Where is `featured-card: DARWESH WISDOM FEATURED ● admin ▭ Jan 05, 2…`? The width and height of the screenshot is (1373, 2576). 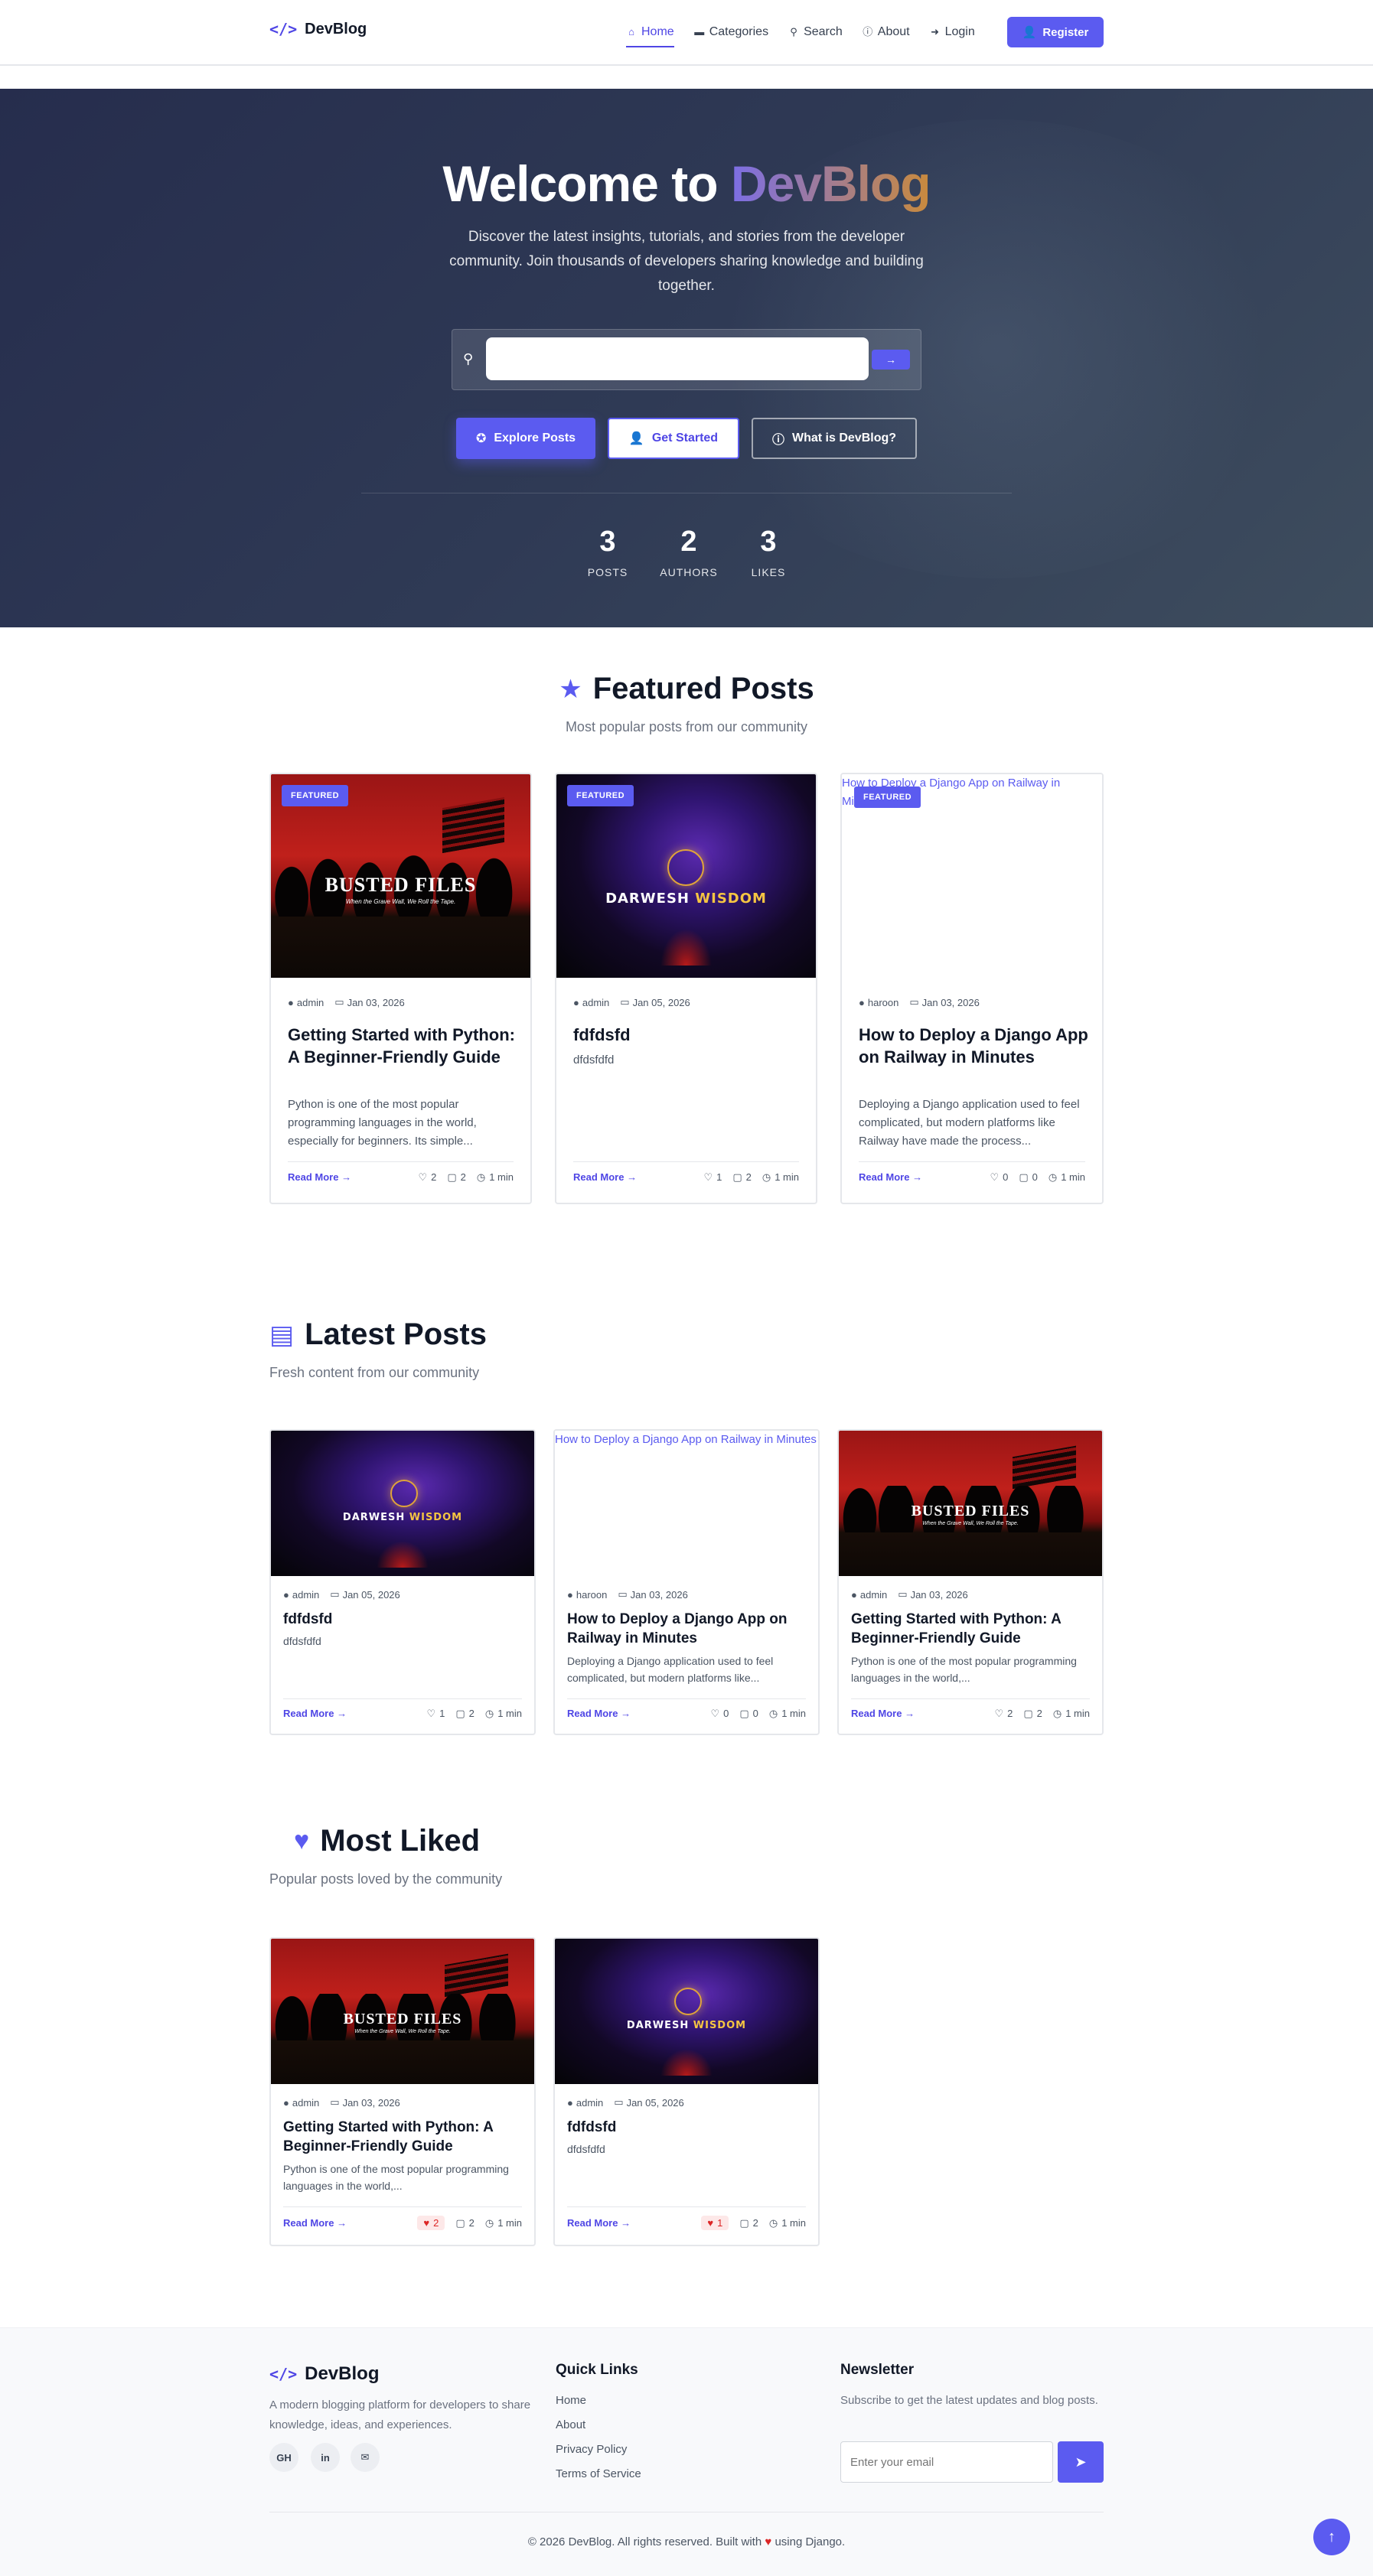
featured-card: DARWESH WISDOM FEATURED ● admin ▭ Jan 05, 2… is located at coordinates (686, 989).